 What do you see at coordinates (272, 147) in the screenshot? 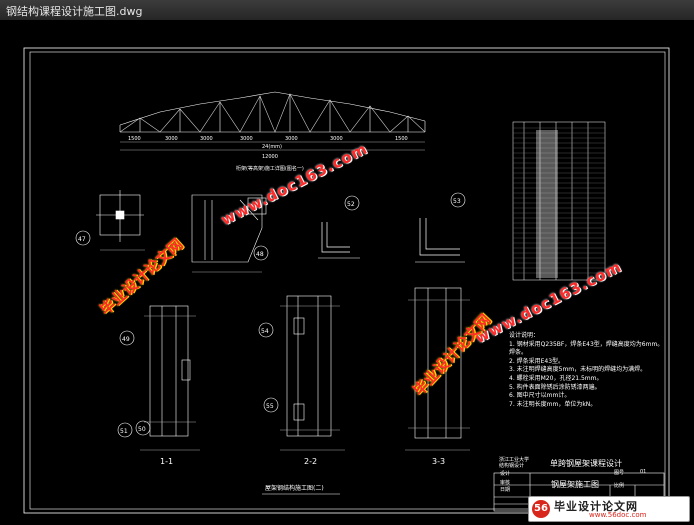
I see `truss-span: 24(mm)` at bounding box center [272, 147].